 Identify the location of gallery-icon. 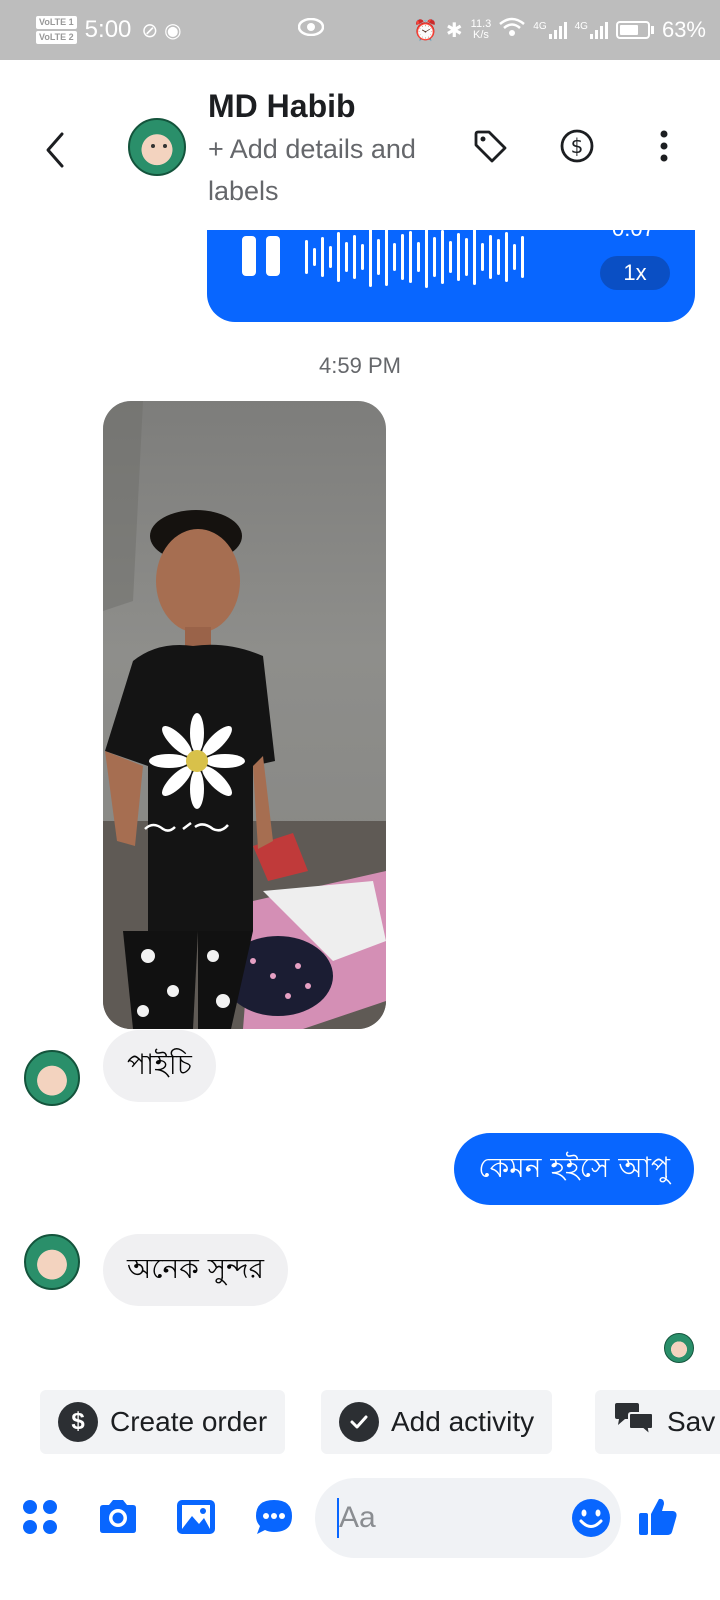
(196, 1517).